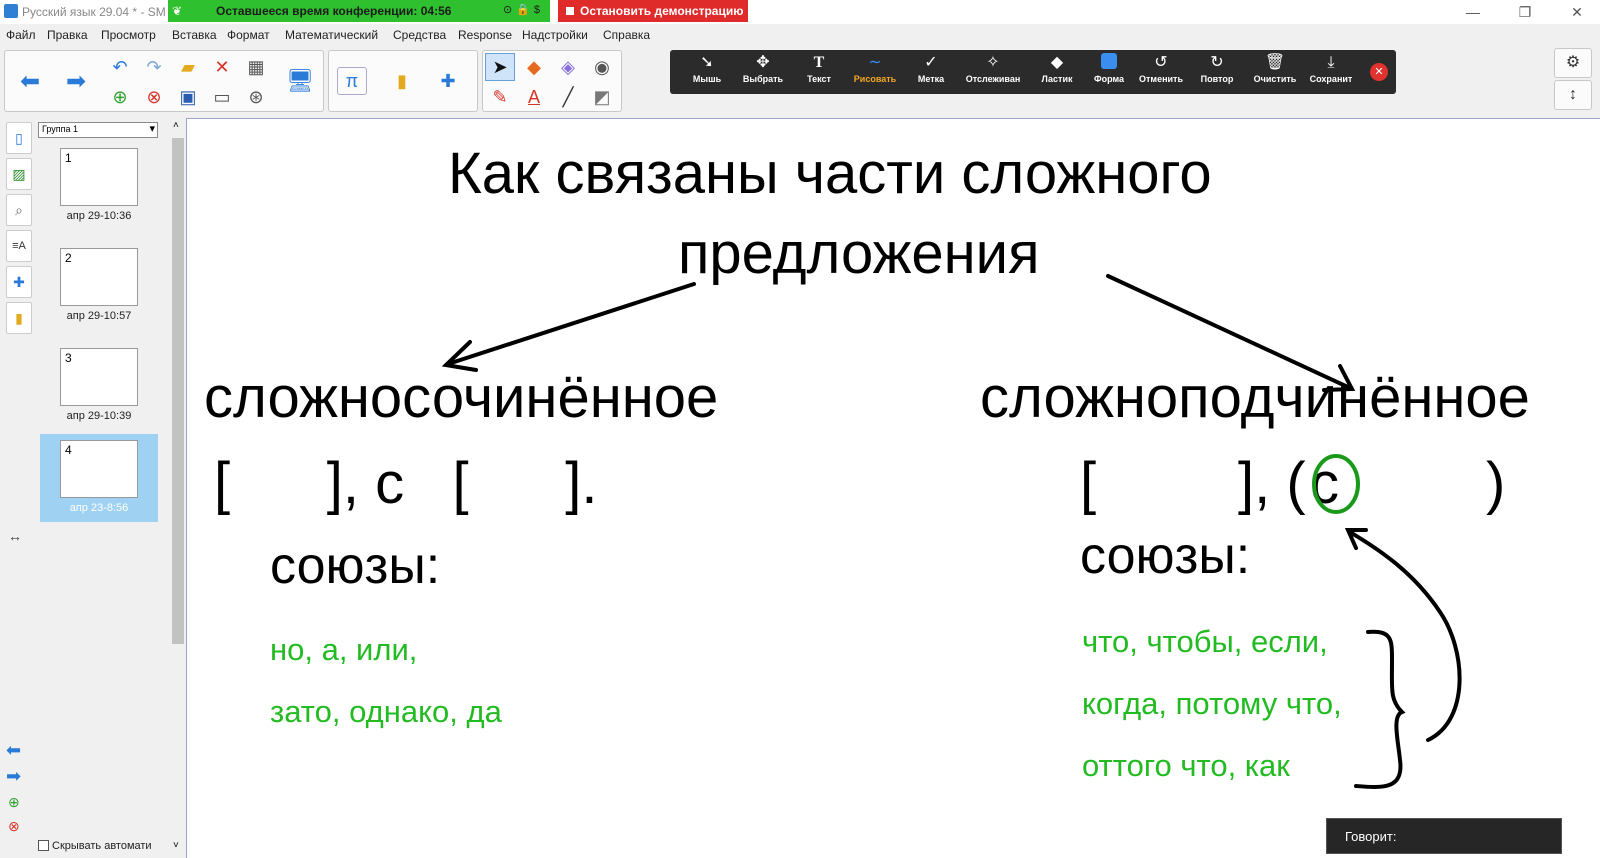 This screenshot has width=1600, height=858. I want to click on slide-title-line2: предложения, so click(859, 253).